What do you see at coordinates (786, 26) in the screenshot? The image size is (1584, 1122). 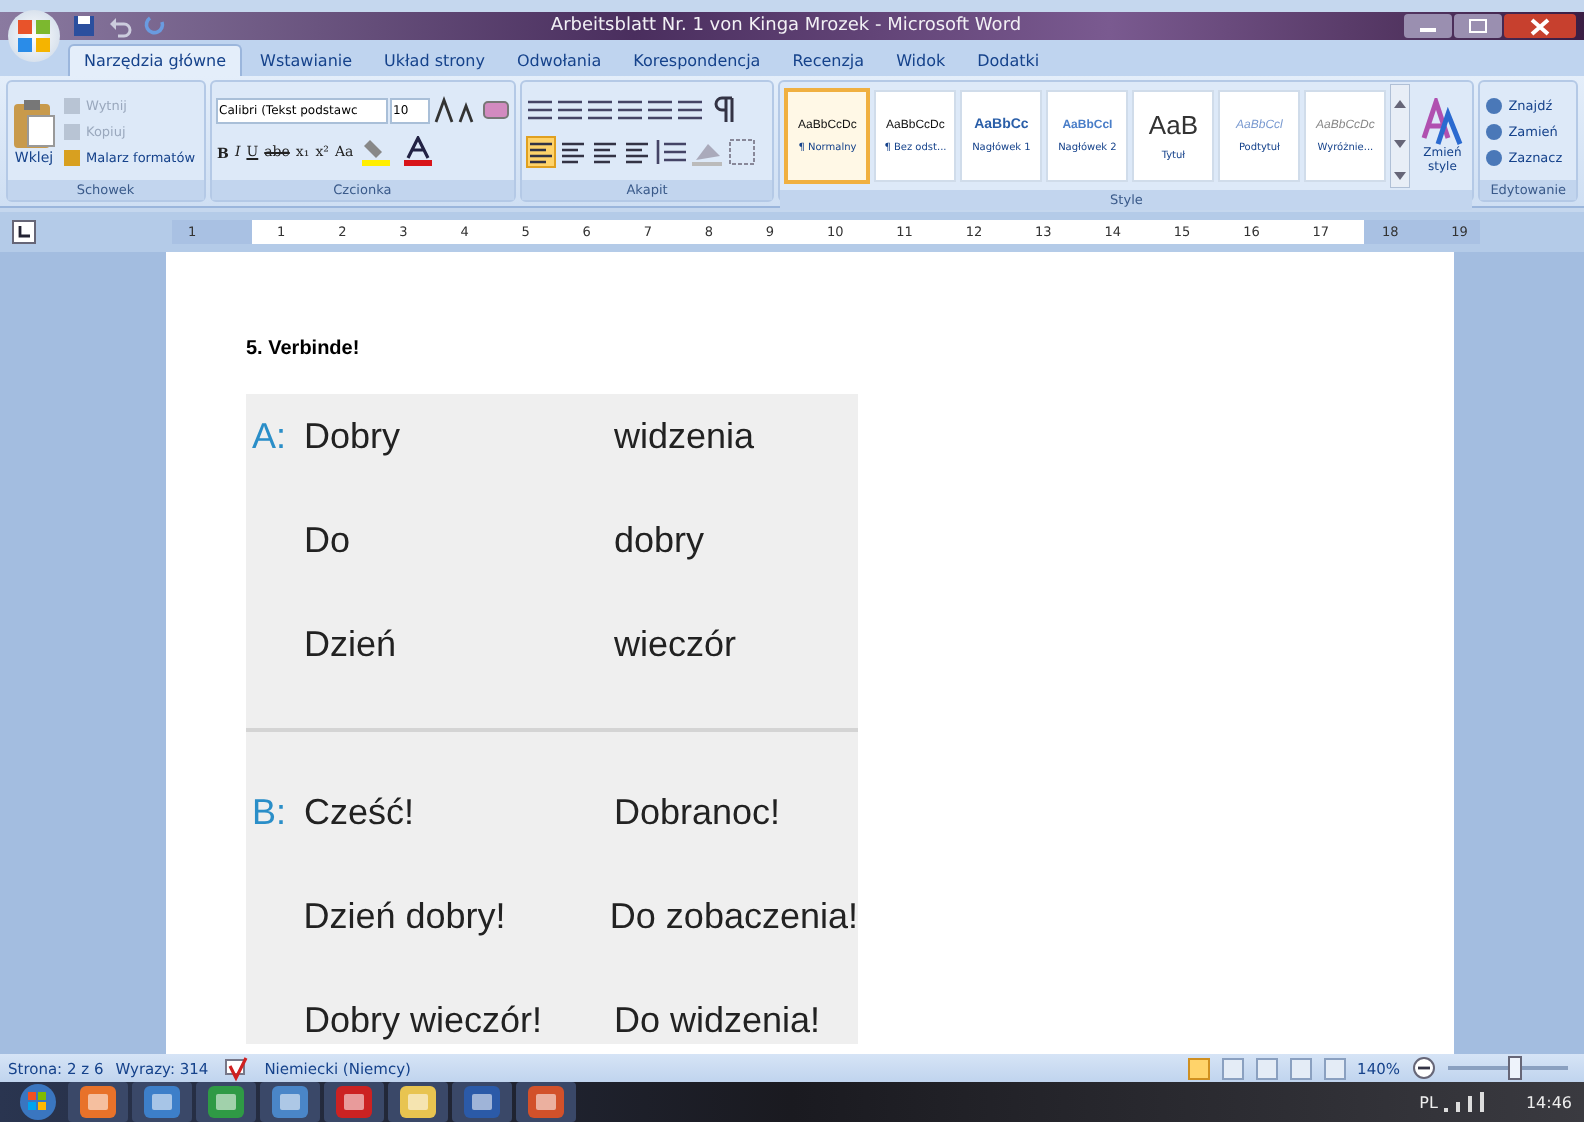 I see `window-title: Arbeitsblatt Nr. 1 von Kinga Mrozek - Microsoft Word` at bounding box center [786, 26].